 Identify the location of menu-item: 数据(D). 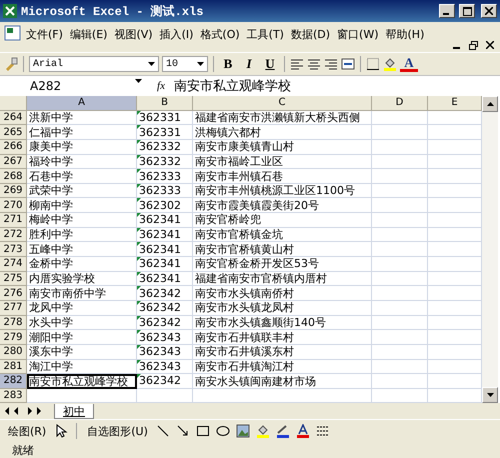
(311, 34).